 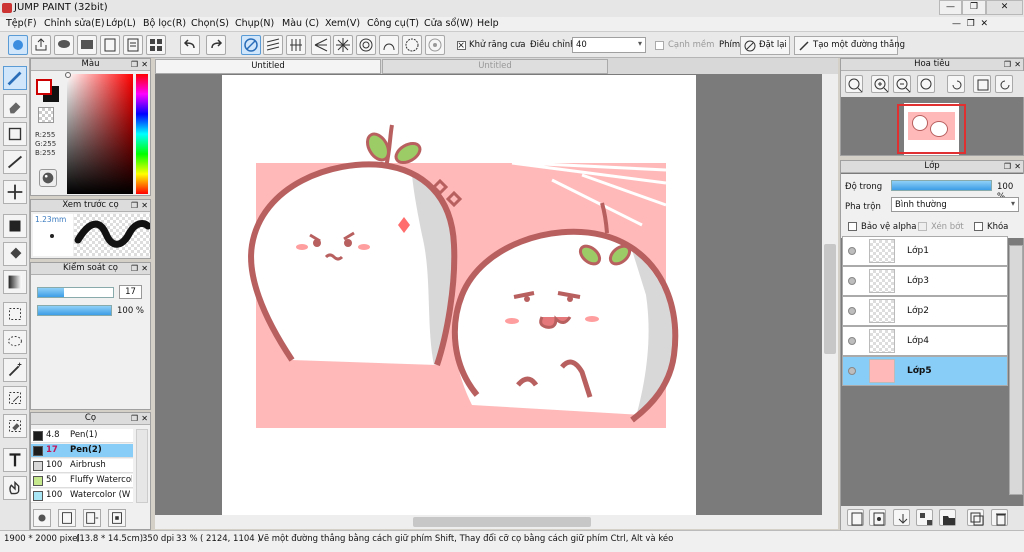 I want to click on maximize-button: ❐, so click(x=974, y=7).